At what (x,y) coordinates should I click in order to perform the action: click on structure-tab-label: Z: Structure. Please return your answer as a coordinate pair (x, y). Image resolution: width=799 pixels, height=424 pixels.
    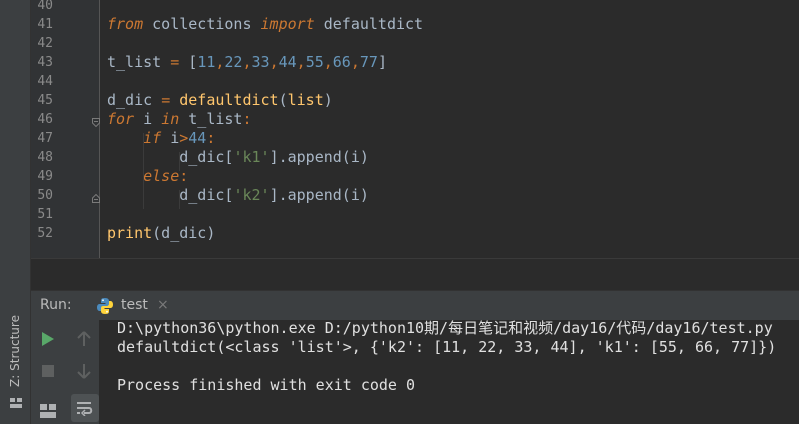
    Looking at the image, I should click on (15, 351).